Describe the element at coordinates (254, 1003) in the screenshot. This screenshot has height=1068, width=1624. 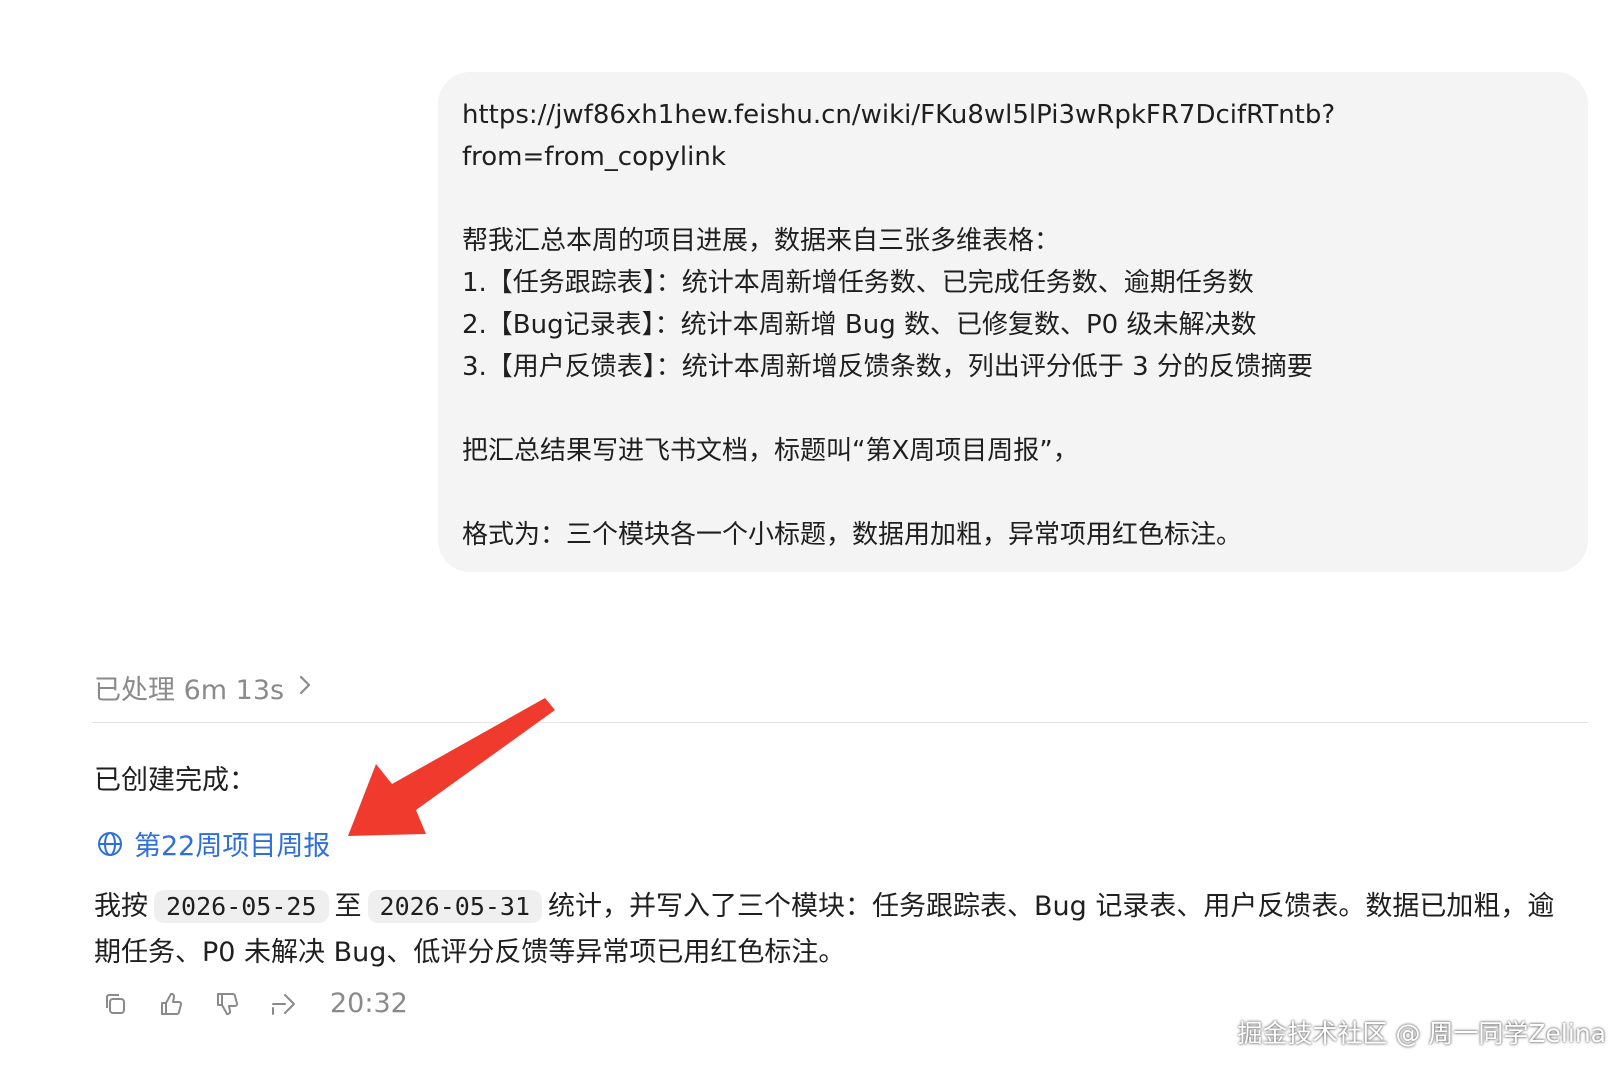
I see `message-actions: 20:32` at that location.